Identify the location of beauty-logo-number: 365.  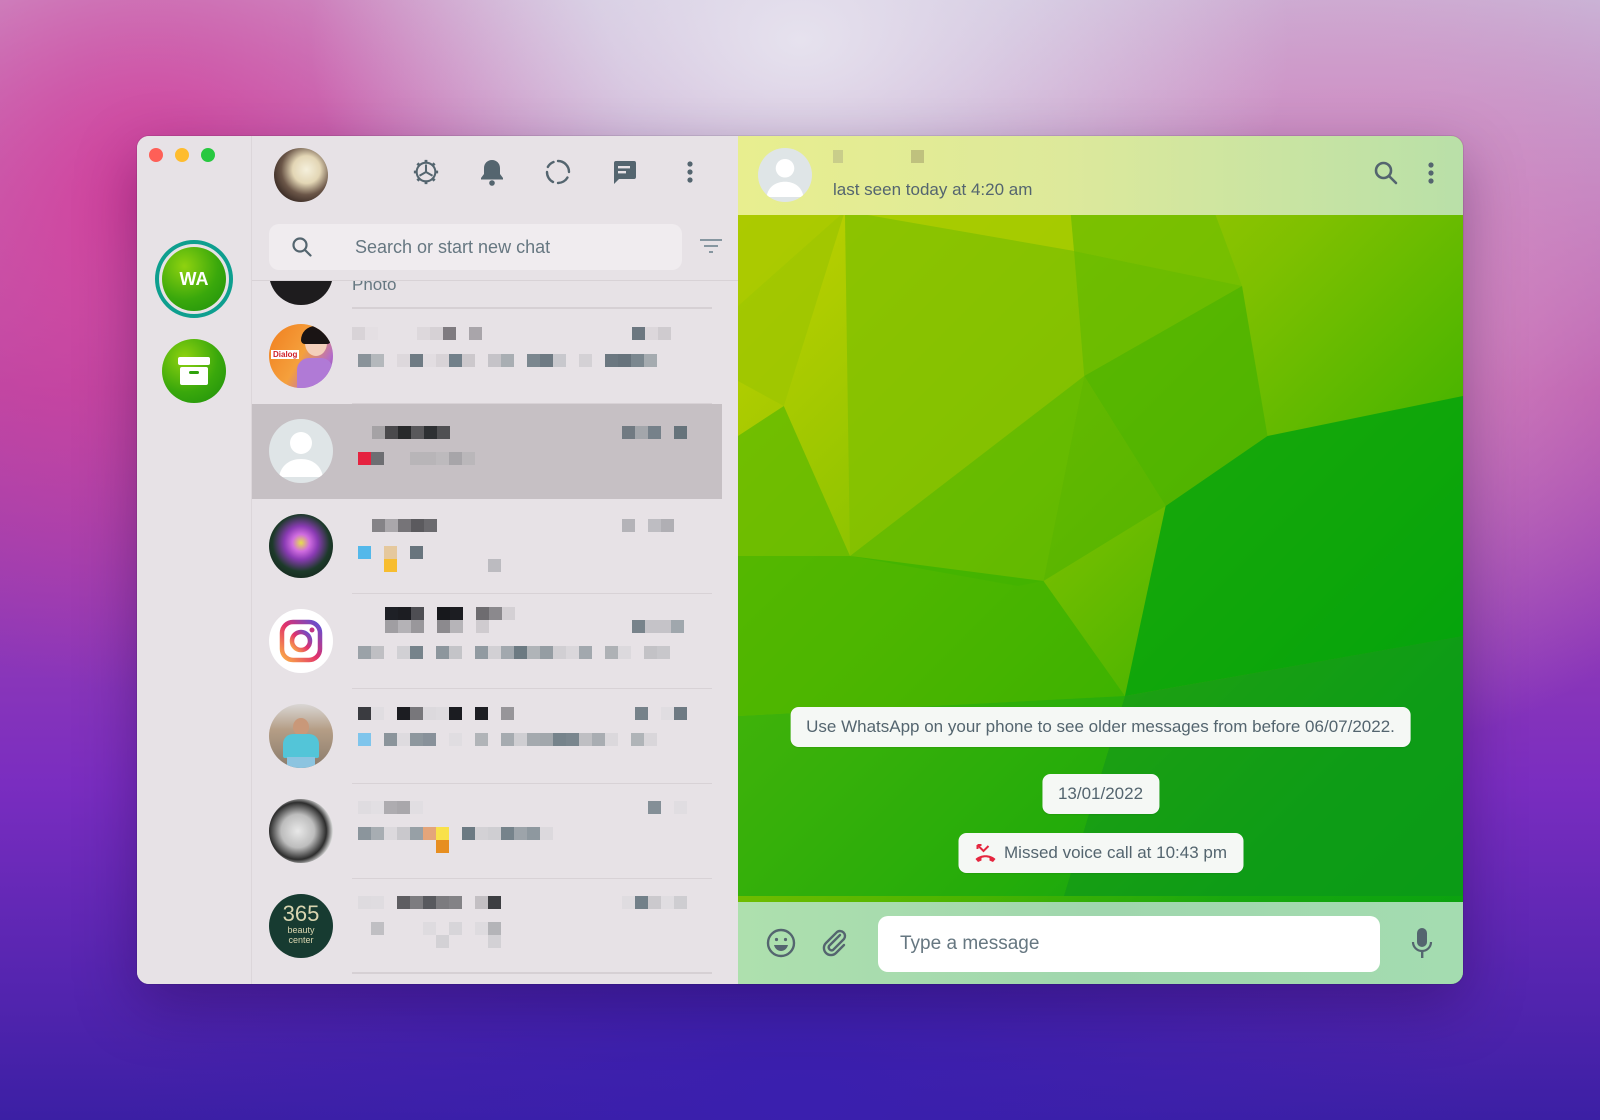
(301, 913).